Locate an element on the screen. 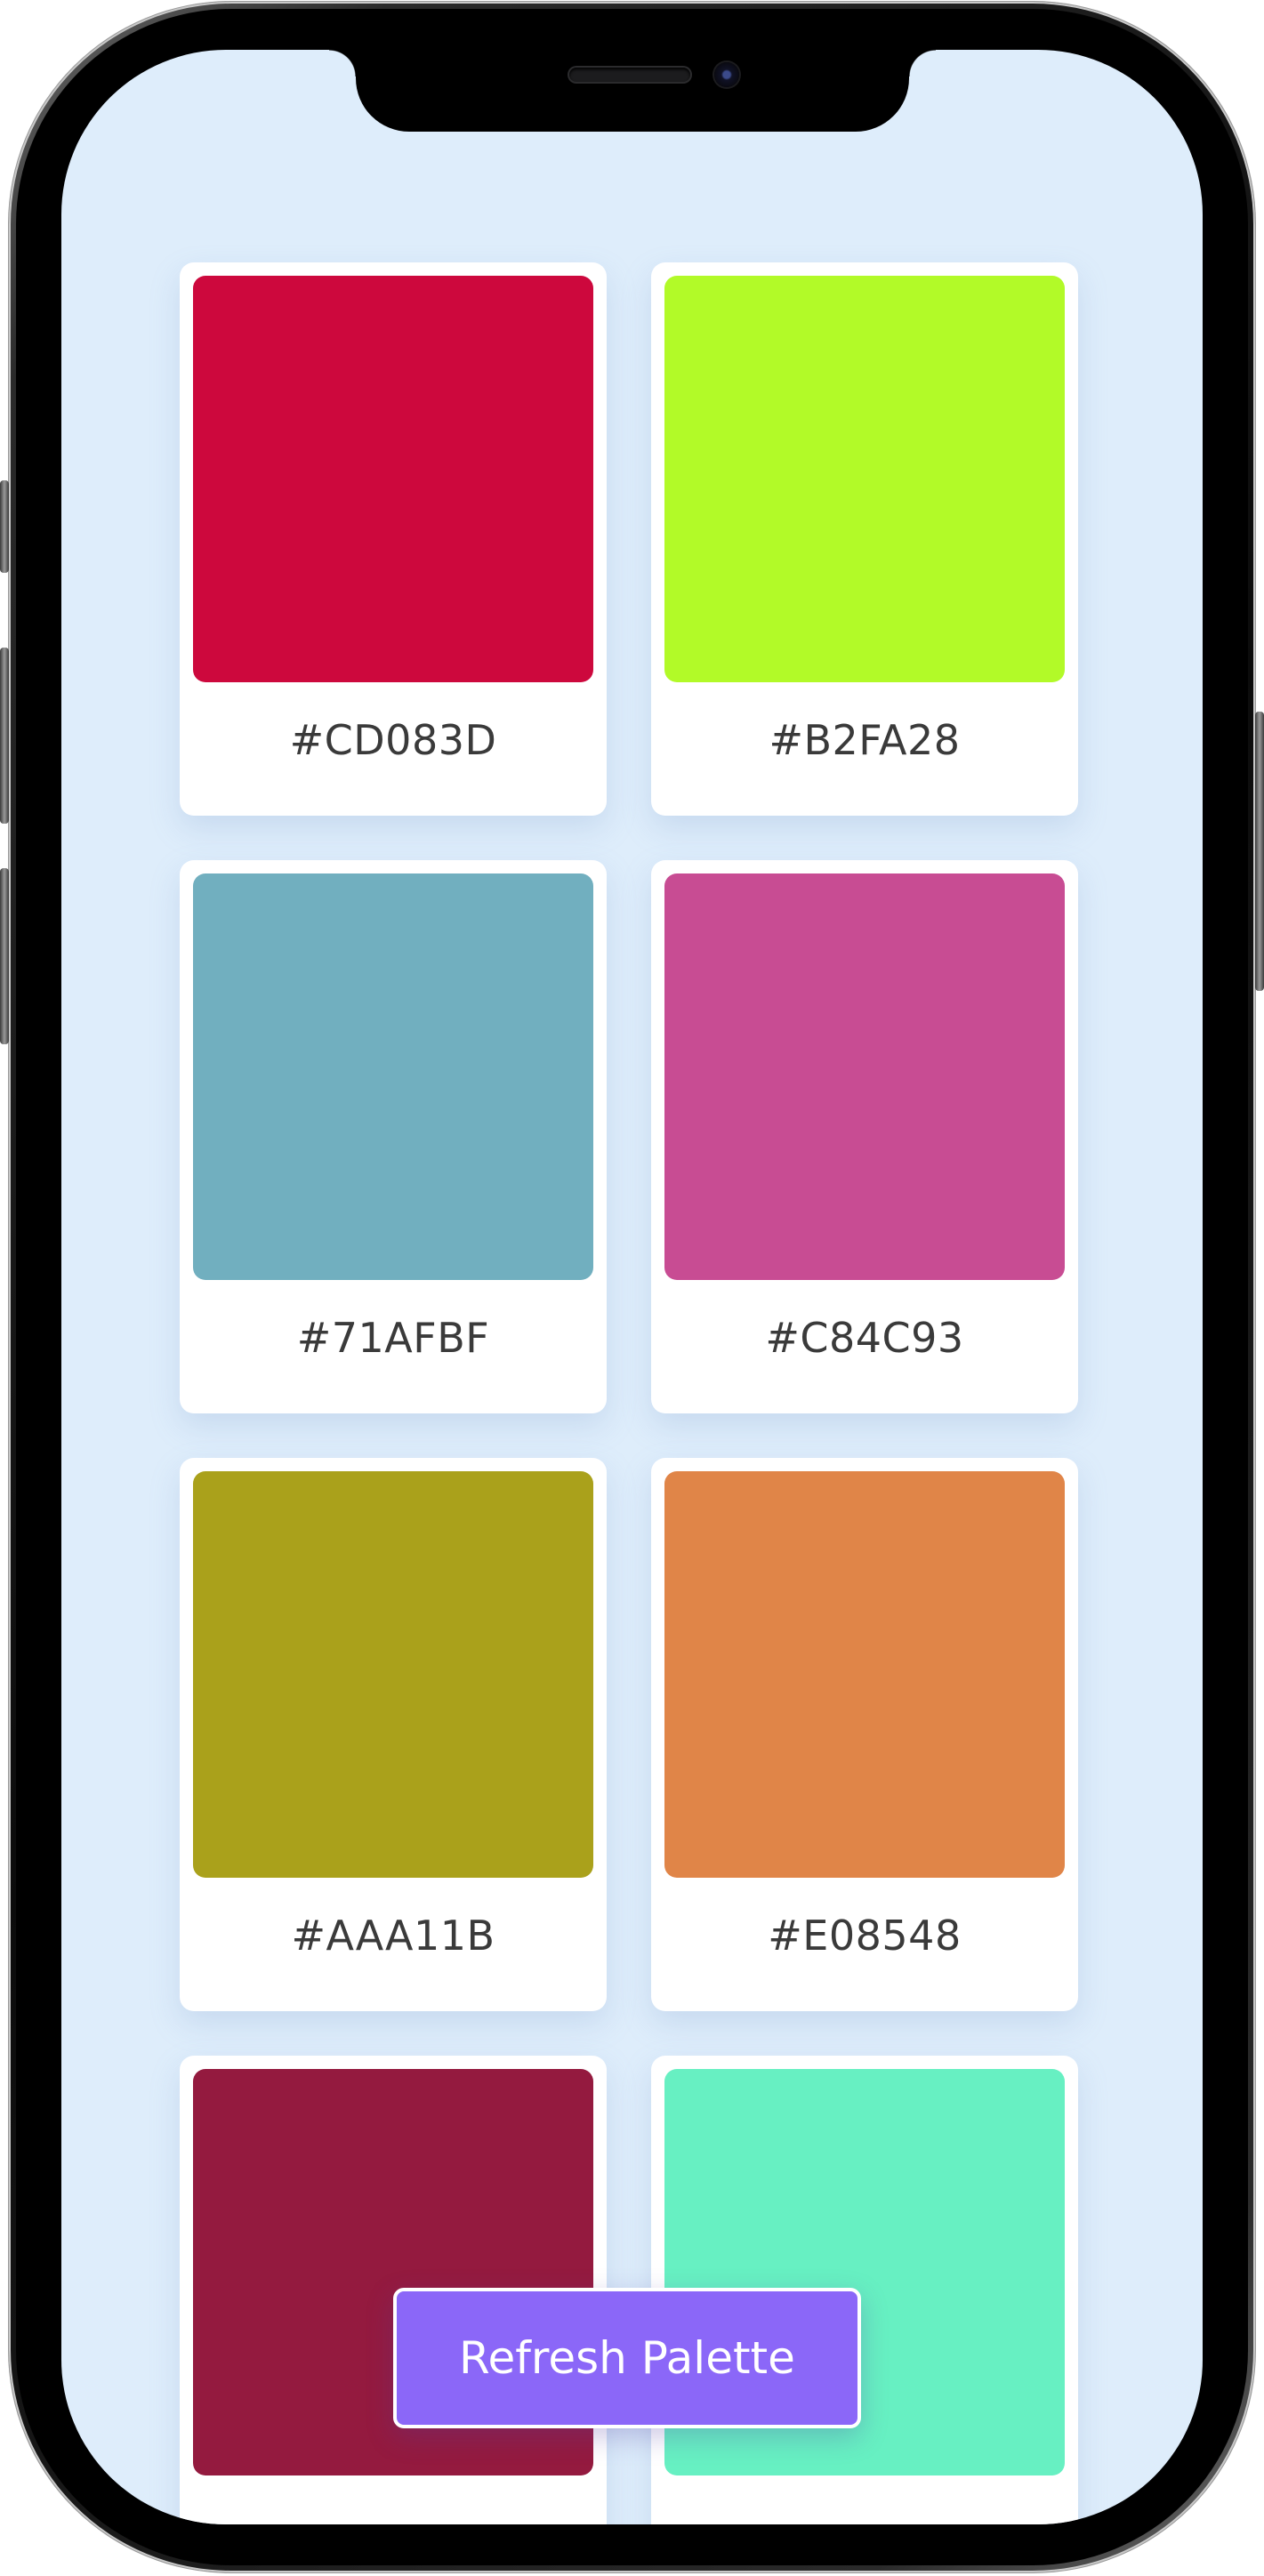 This screenshot has width=1264, height=2576. color-card: #71AFBF is located at coordinates (394, 1136).